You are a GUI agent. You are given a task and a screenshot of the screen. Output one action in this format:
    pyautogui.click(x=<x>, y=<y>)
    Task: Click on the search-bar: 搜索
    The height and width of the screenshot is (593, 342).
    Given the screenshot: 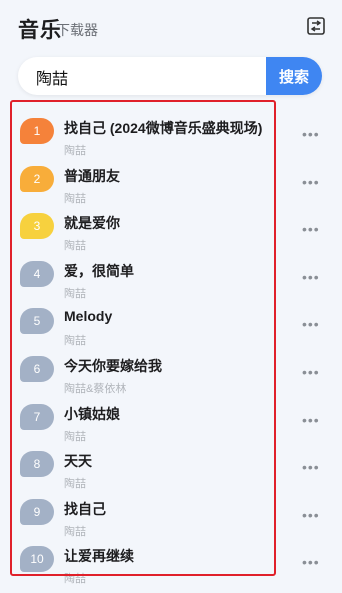 What is the action you would take?
    pyautogui.click(x=170, y=76)
    